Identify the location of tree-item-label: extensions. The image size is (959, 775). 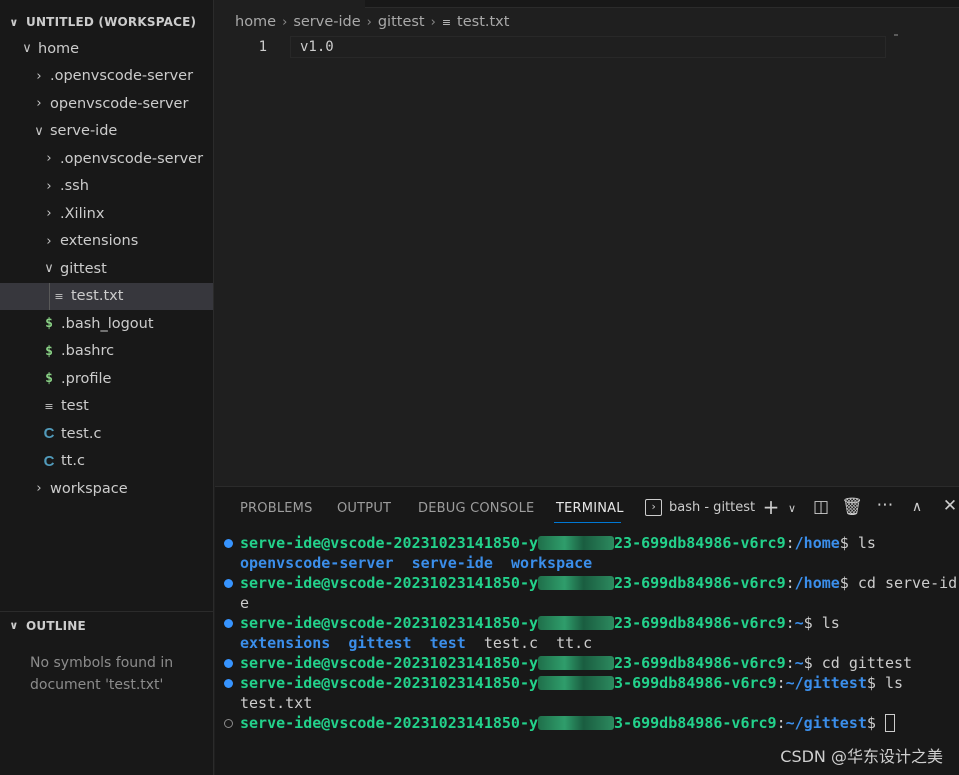
(99, 241).